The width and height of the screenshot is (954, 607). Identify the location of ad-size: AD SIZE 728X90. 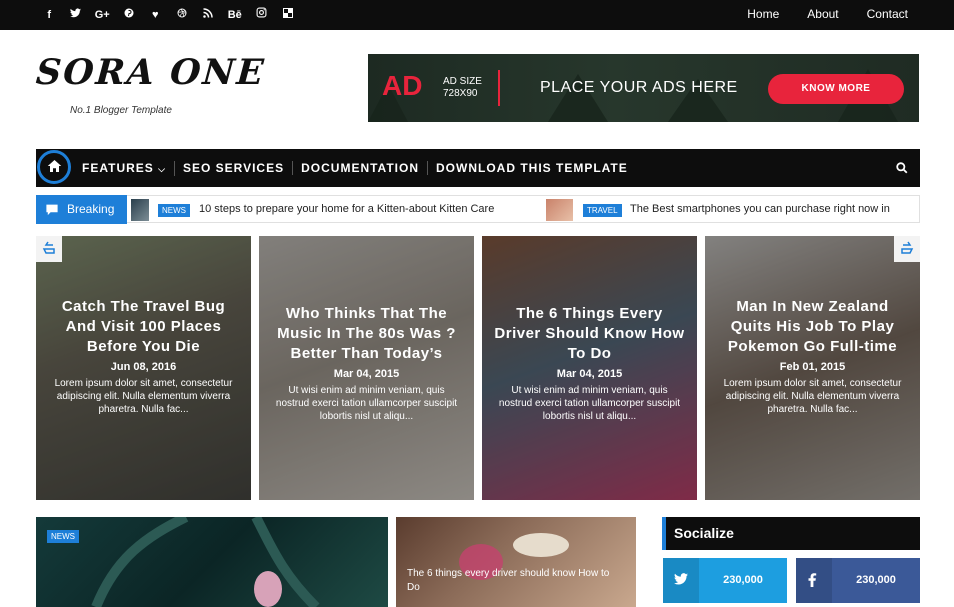
(462, 88).